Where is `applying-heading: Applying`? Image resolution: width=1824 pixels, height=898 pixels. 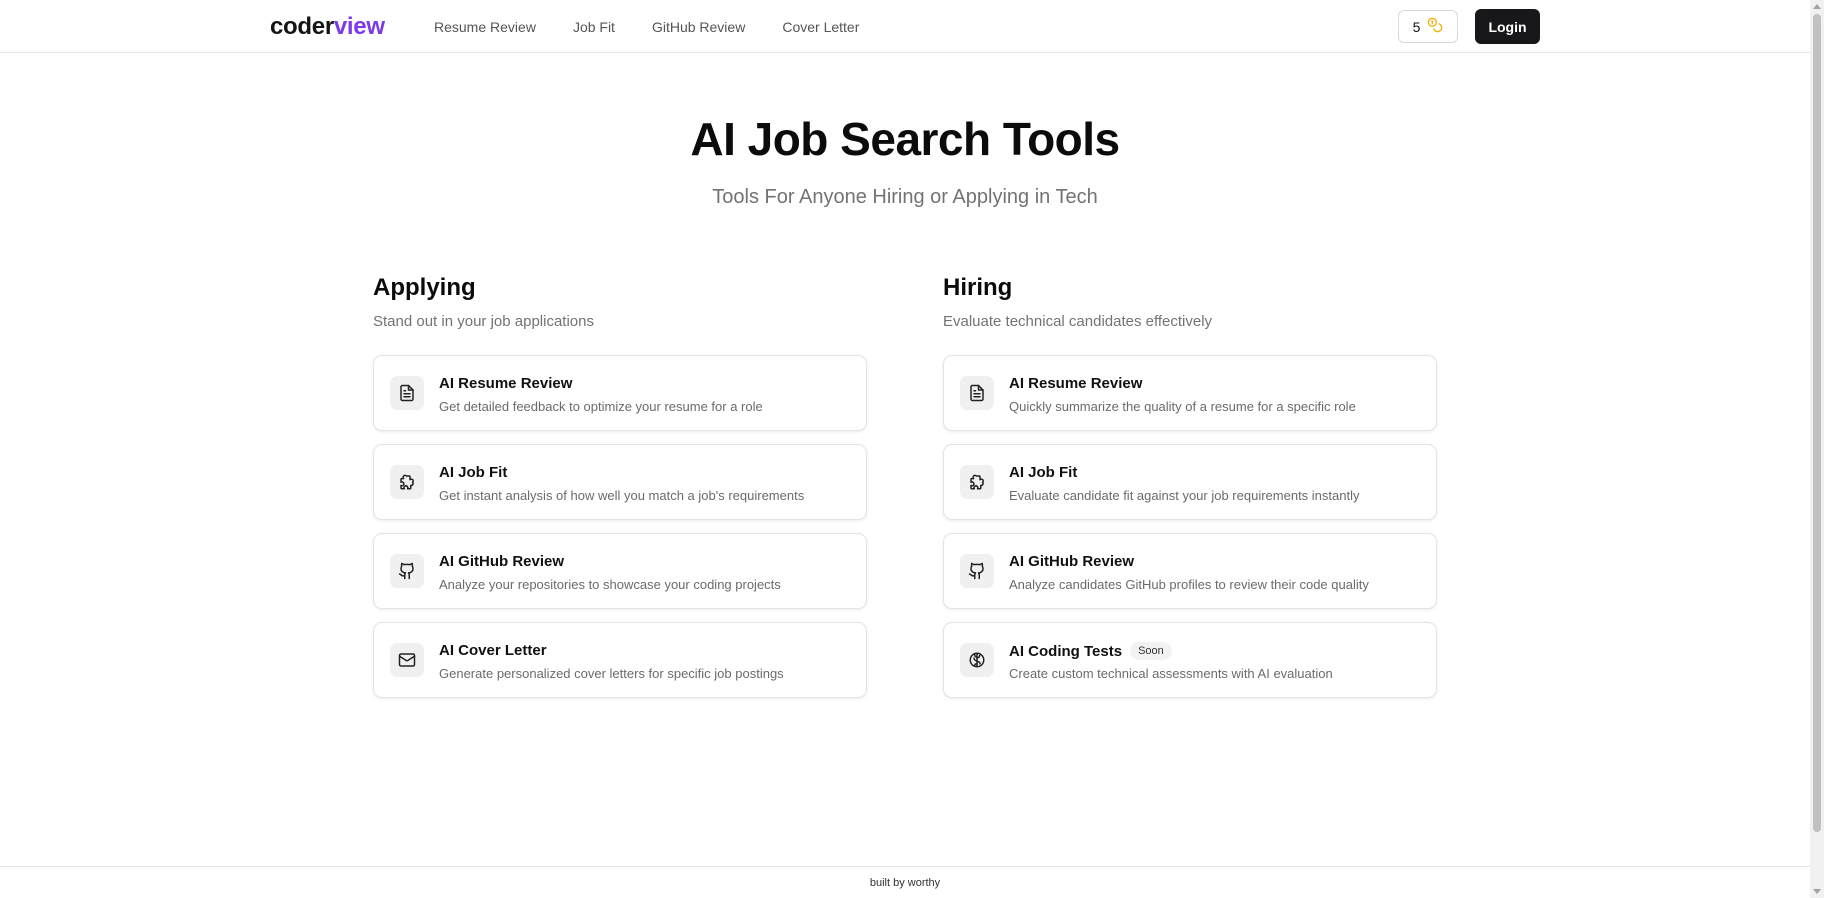 applying-heading: Applying is located at coordinates (424, 287).